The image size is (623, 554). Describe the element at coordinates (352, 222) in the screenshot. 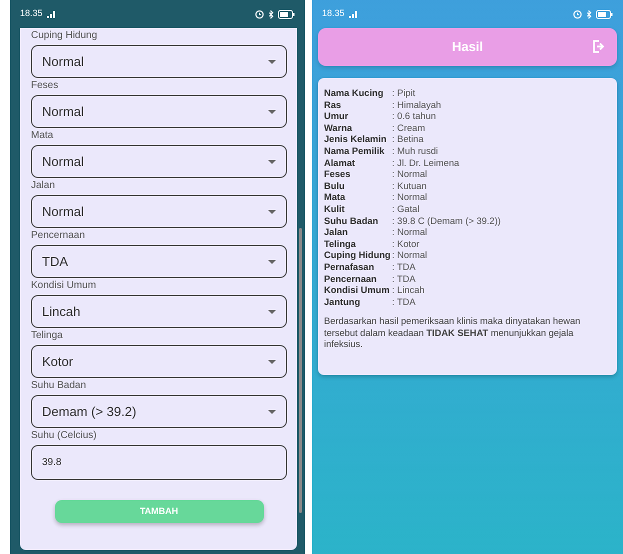

I see `detail-label: Suhu Badan` at that location.